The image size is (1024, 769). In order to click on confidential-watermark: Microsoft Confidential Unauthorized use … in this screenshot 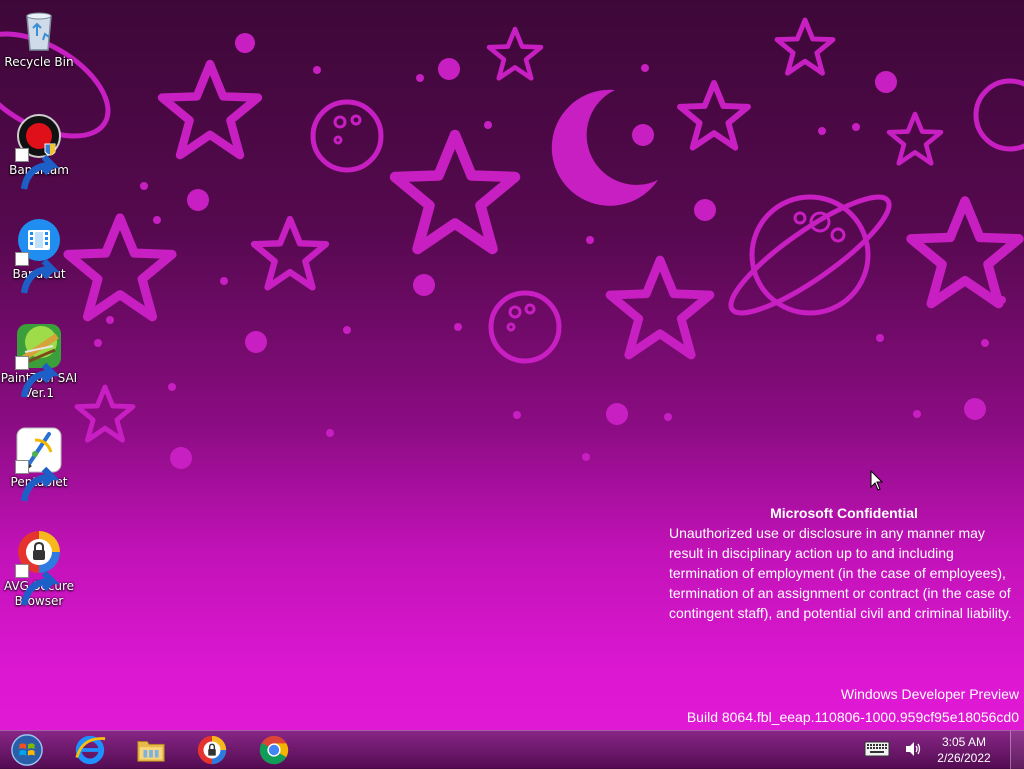, I will do `click(844, 563)`.